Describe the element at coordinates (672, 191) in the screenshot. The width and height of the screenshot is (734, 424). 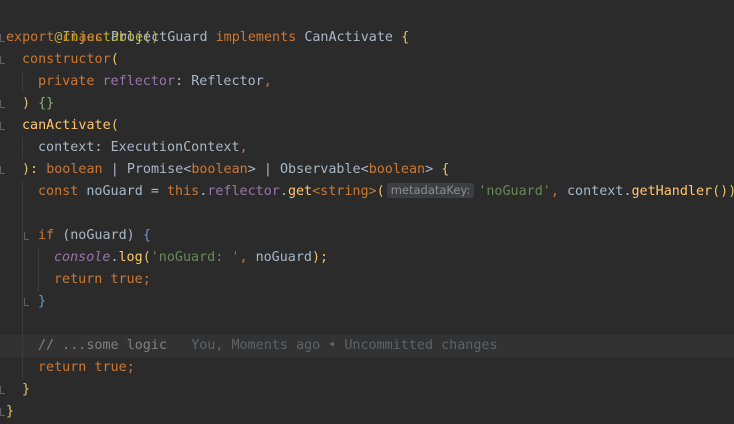
I see `method-name: getHandler` at that location.